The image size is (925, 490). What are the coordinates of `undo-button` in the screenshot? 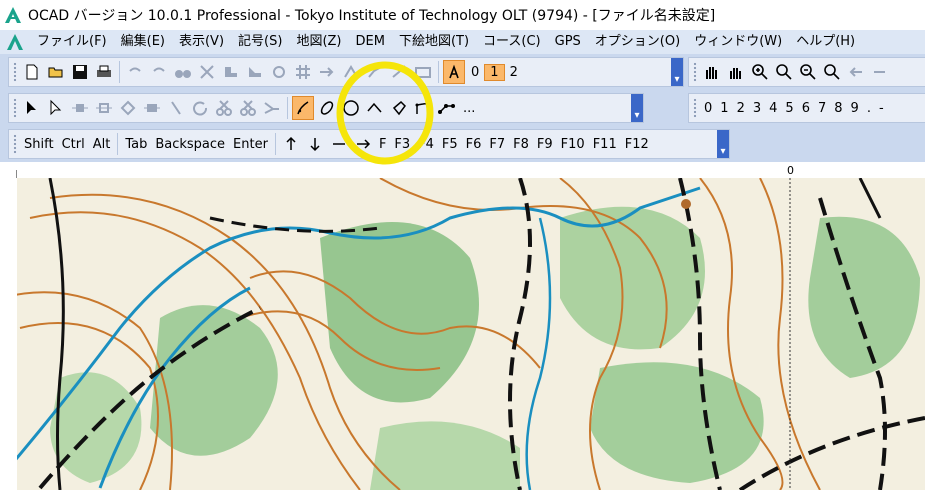 It's located at (135, 72).